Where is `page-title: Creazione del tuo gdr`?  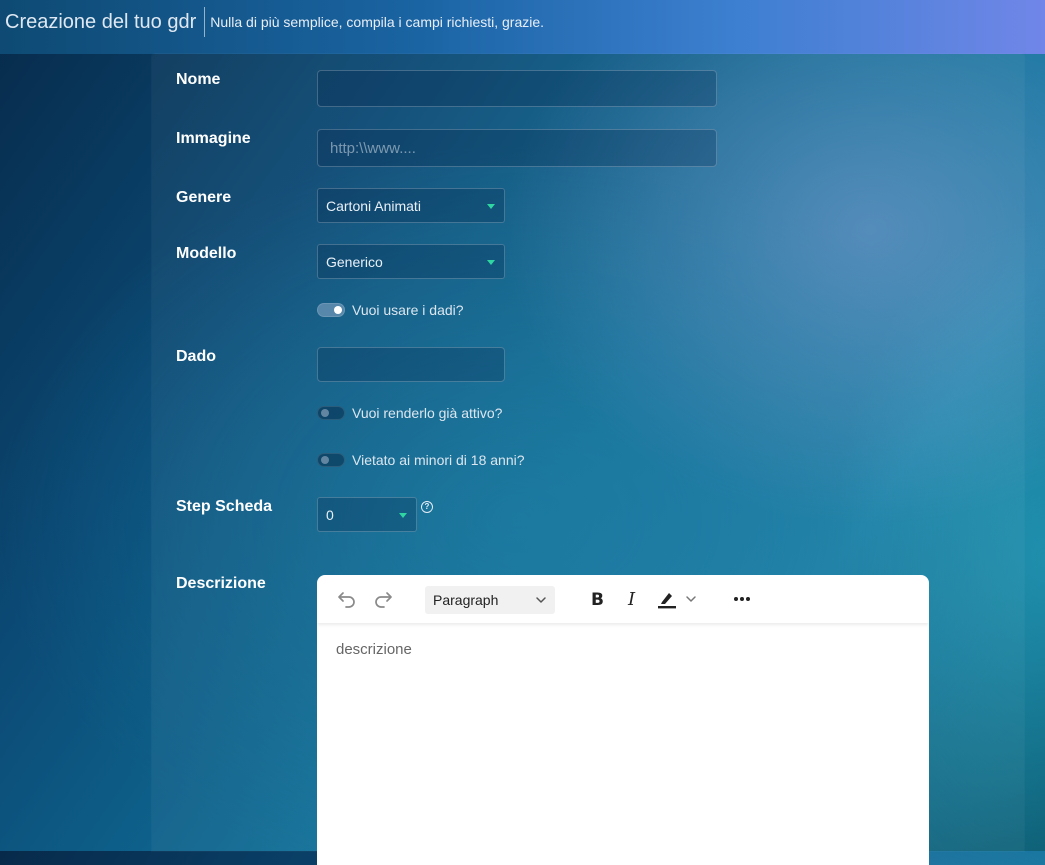
page-title: Creazione del tuo gdr is located at coordinates (105, 22).